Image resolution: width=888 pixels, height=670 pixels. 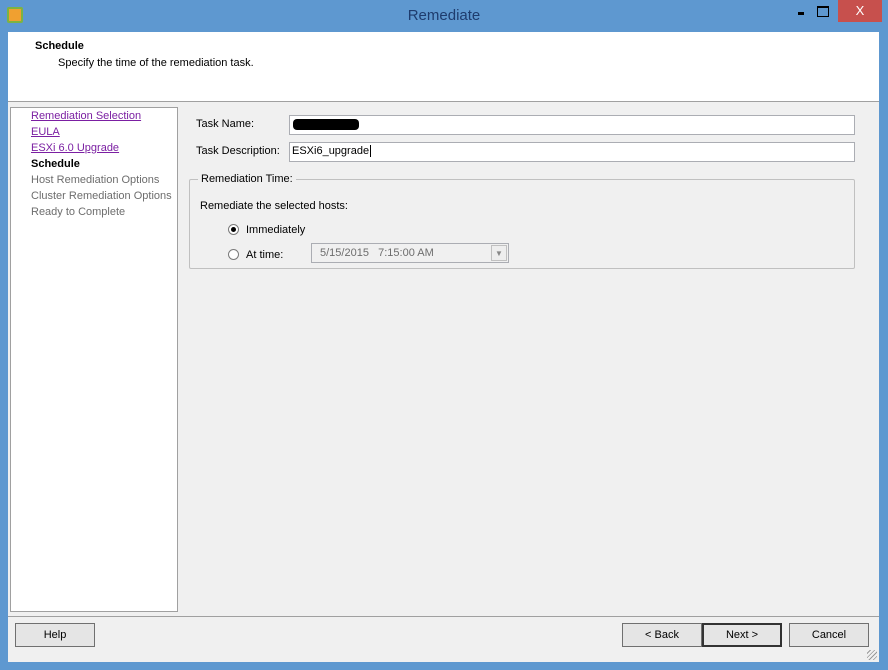 What do you see at coordinates (872, 655) in the screenshot?
I see `resize-grip` at bounding box center [872, 655].